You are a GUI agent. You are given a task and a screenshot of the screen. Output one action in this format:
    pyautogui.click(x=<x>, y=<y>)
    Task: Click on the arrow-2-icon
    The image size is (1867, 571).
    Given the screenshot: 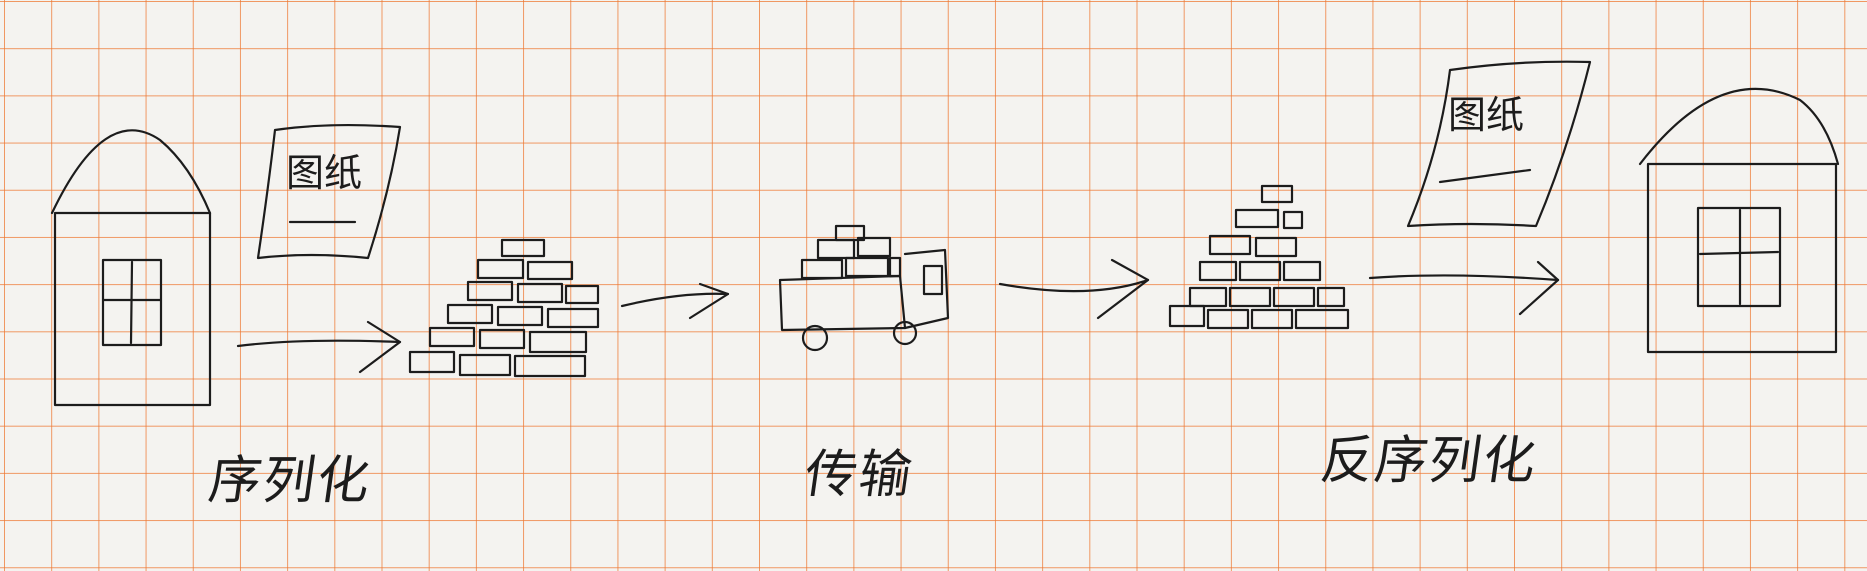 What is the action you would take?
    pyautogui.click(x=675, y=301)
    